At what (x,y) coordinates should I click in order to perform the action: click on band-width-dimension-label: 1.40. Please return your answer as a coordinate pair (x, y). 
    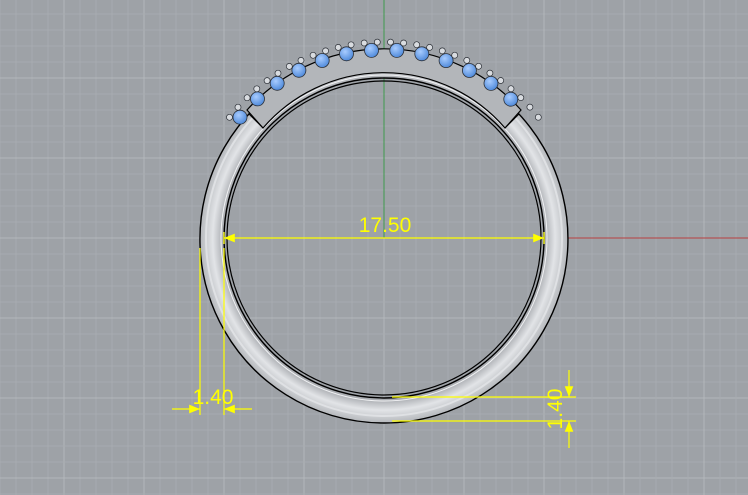
    Looking at the image, I should click on (213, 397).